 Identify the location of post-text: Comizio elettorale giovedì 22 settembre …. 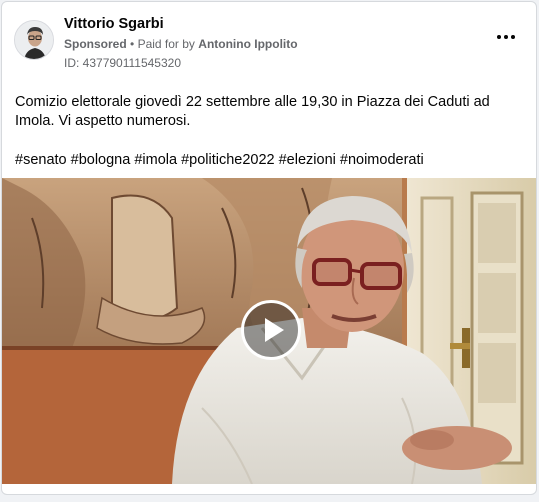
(252, 111).